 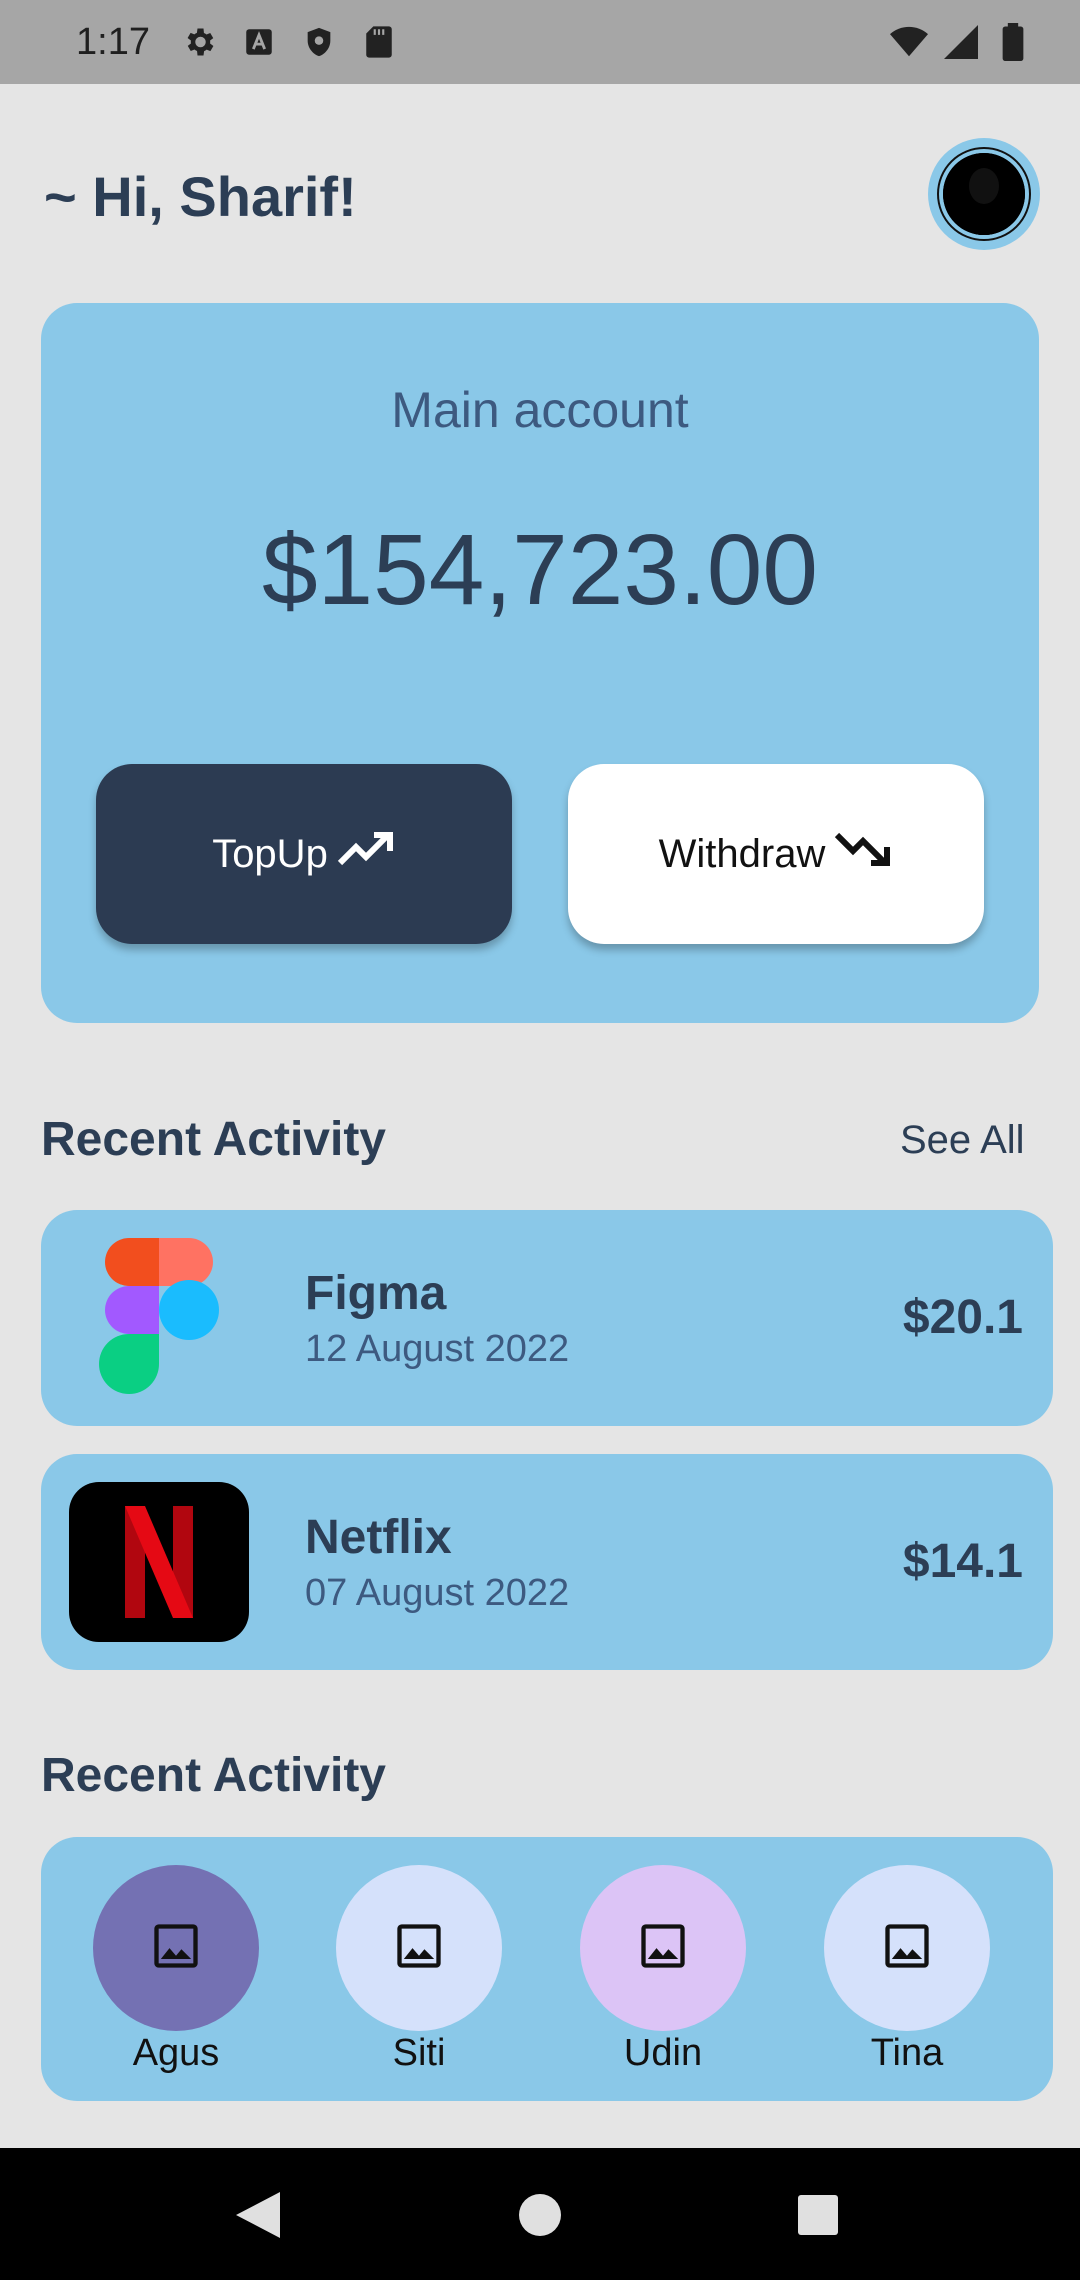 What do you see at coordinates (259, 42) in the screenshot?
I see `text-a-icon` at bounding box center [259, 42].